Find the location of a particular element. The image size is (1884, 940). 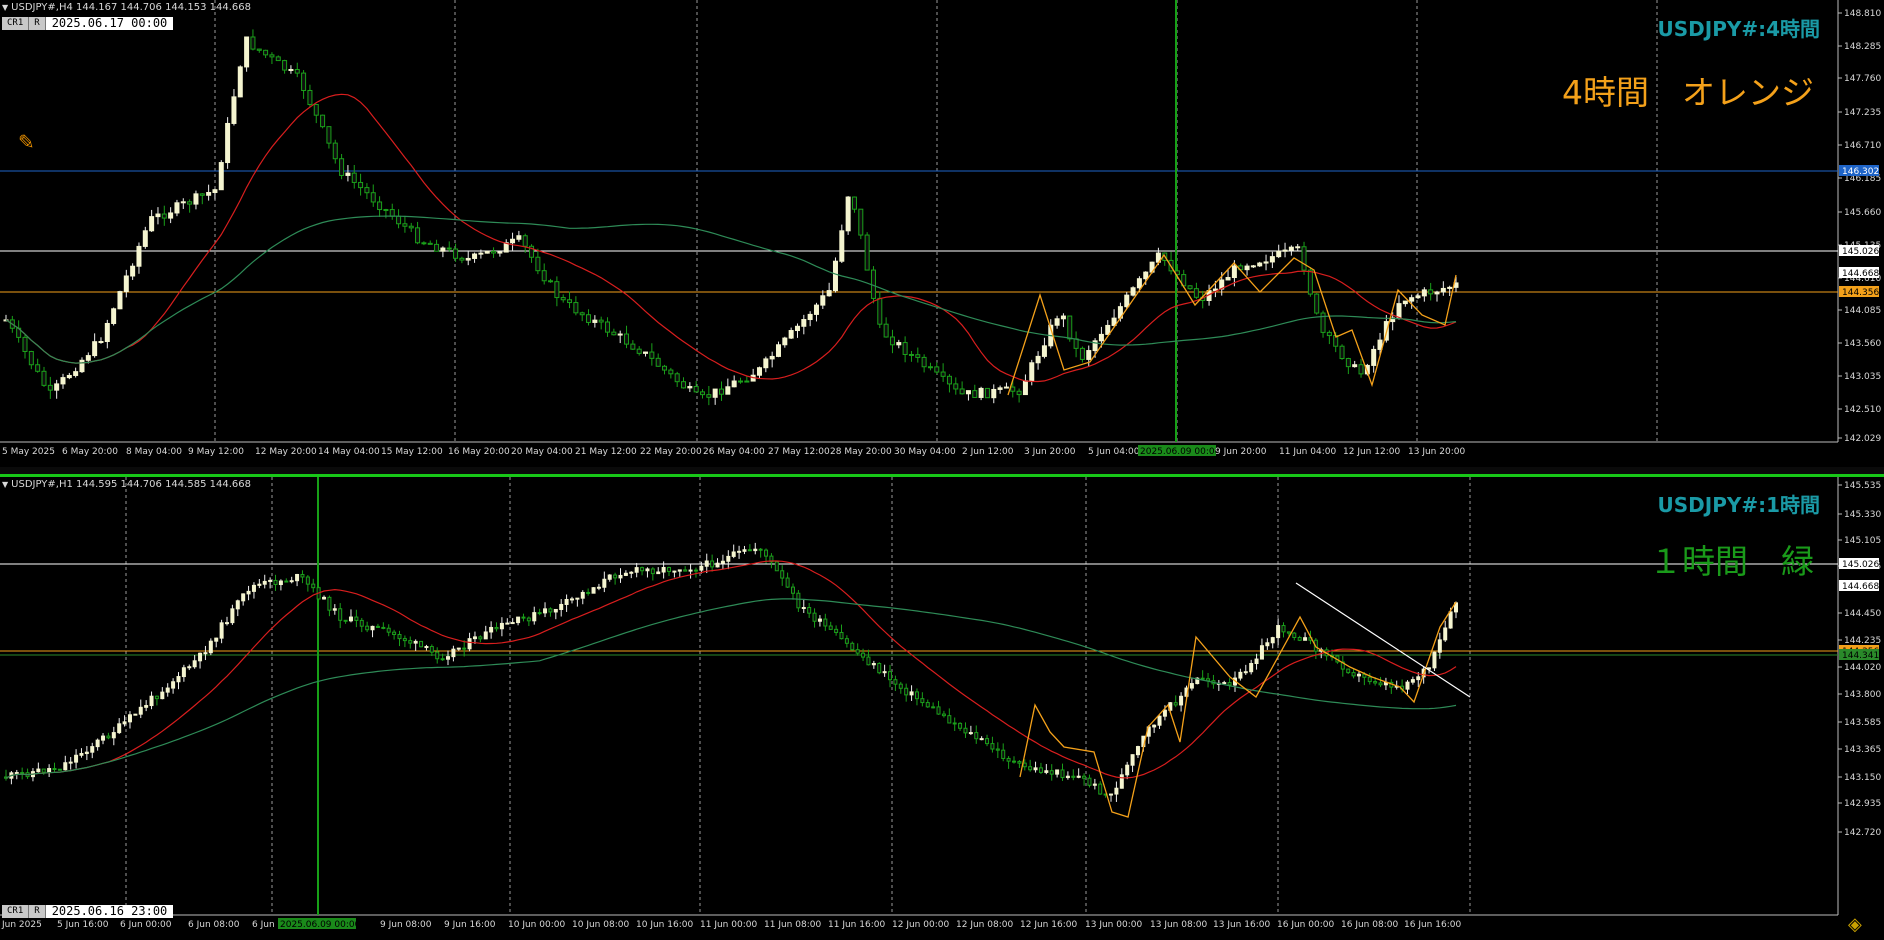

time-tick-label: 5 May 2025 is located at coordinates (28, 452).